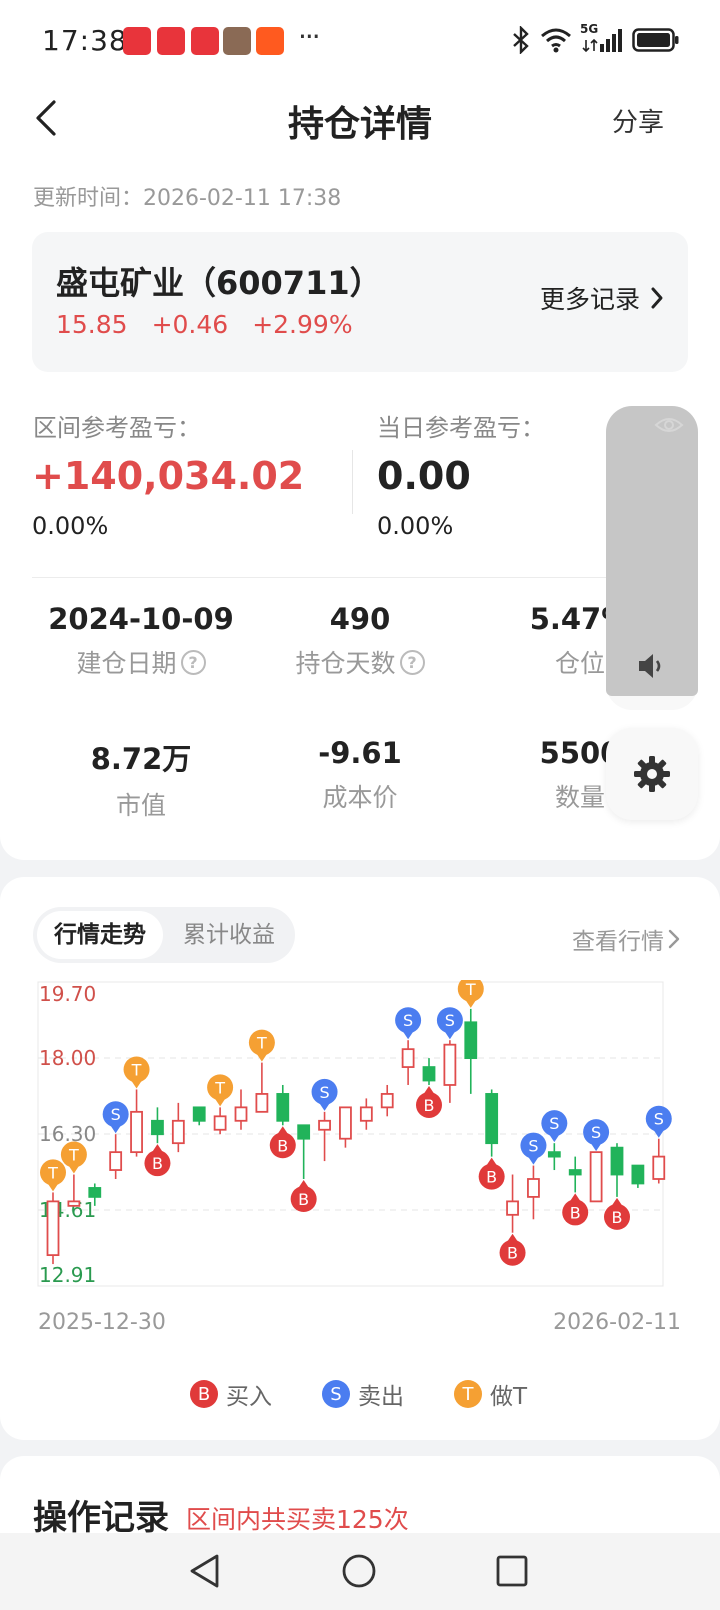  What do you see at coordinates (415, 526) in the screenshot?
I see `today-pnl-pct: 0.00%` at bounding box center [415, 526].